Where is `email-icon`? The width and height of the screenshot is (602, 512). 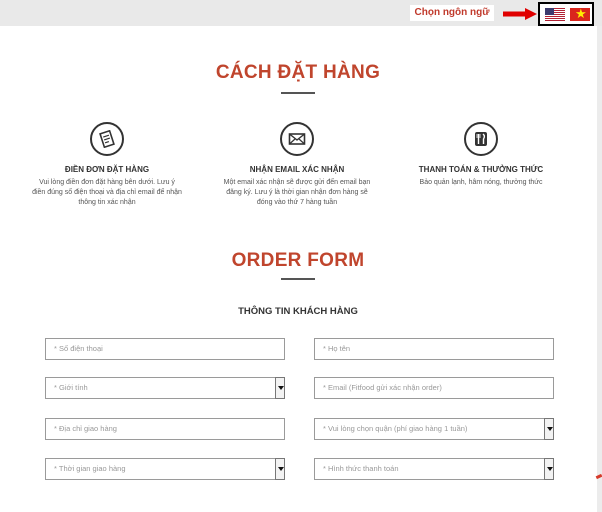 email-icon is located at coordinates (297, 139).